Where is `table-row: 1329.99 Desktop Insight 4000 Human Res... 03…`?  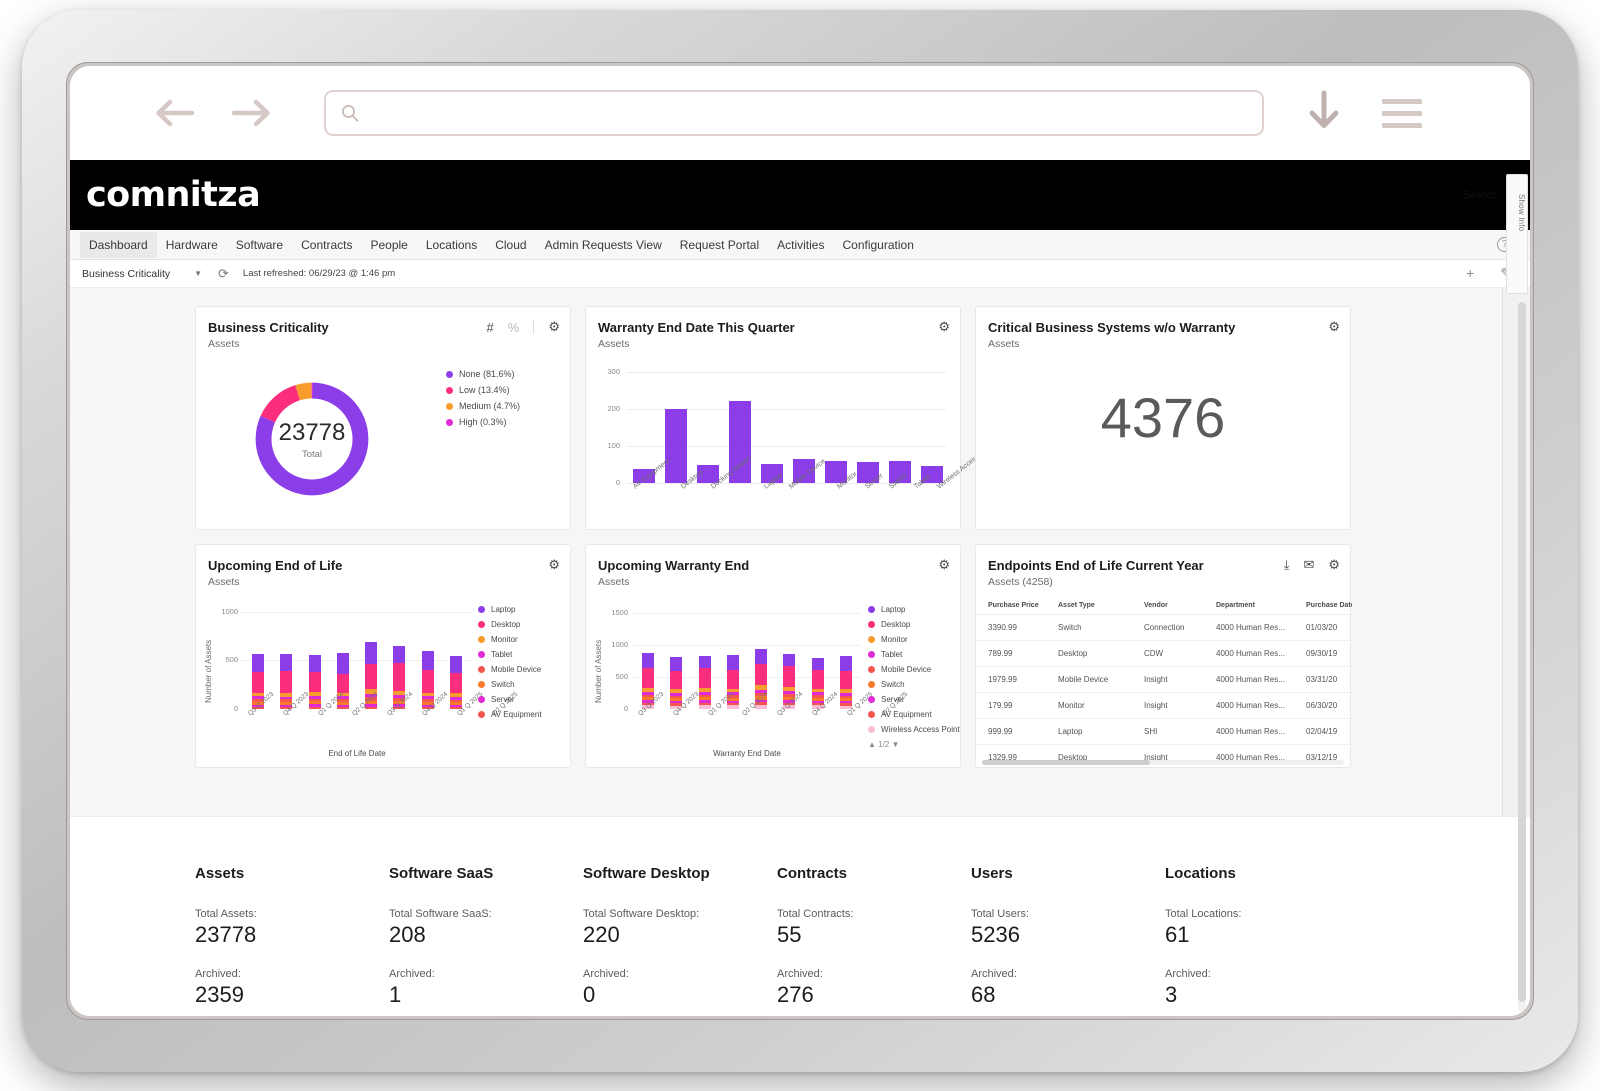 table-row: 1329.99 Desktop Insight 4000 Human Res... 03… is located at coordinates (1164, 756).